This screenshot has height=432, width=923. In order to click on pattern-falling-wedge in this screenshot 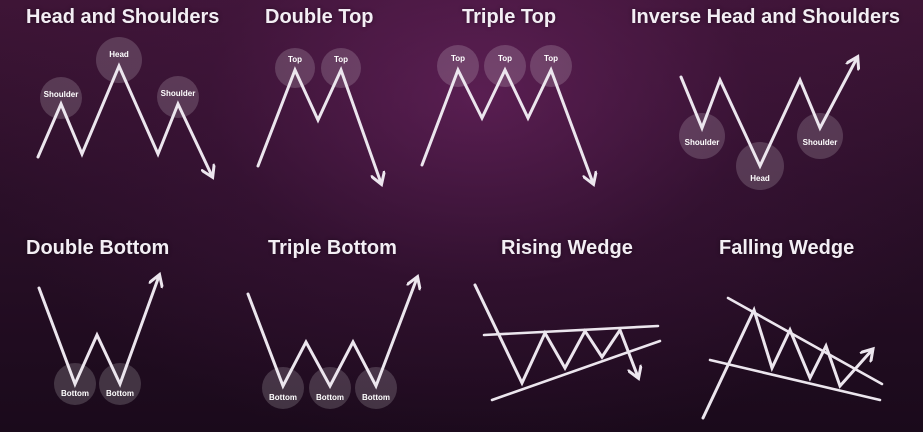, I will do `click(792, 358)`.